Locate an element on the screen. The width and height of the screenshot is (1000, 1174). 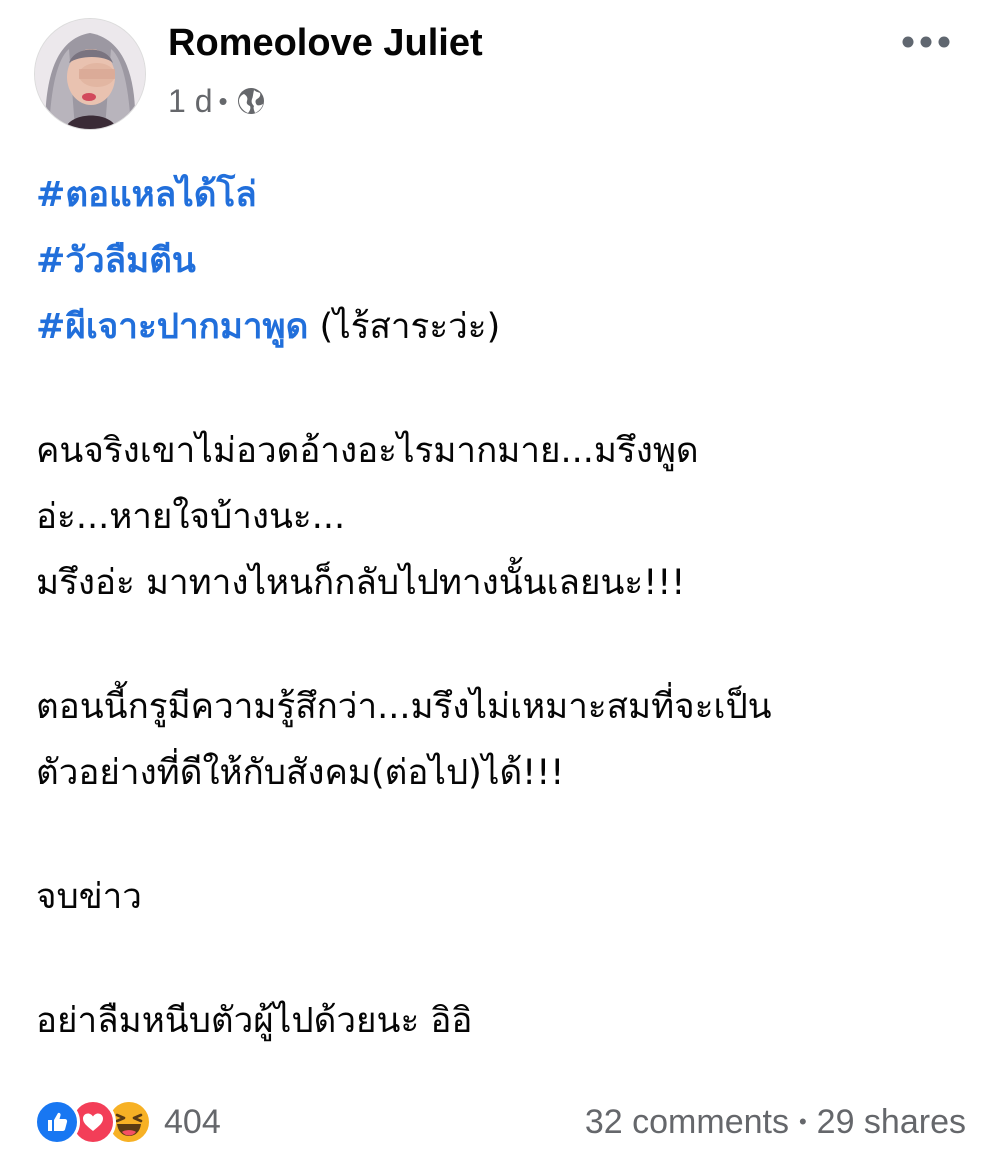
post-text-line: คนจริงเขาไม่อวดอ้างอะไรมากมาย...มรึงพูด is located at coordinates (367, 451).